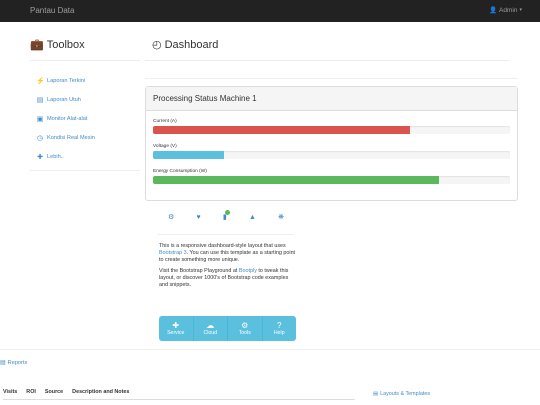 This screenshot has height=405, width=540. I want to click on layouts-templates-link: ▤ Layouts & Templates, so click(401, 394).